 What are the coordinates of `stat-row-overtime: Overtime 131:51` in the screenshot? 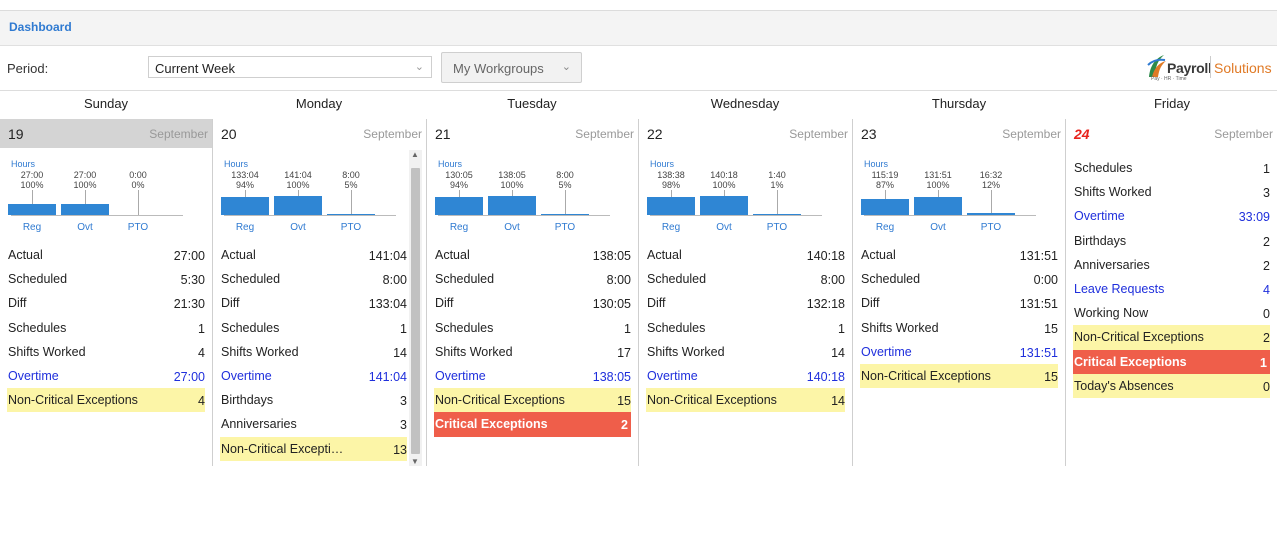 It's located at (959, 352).